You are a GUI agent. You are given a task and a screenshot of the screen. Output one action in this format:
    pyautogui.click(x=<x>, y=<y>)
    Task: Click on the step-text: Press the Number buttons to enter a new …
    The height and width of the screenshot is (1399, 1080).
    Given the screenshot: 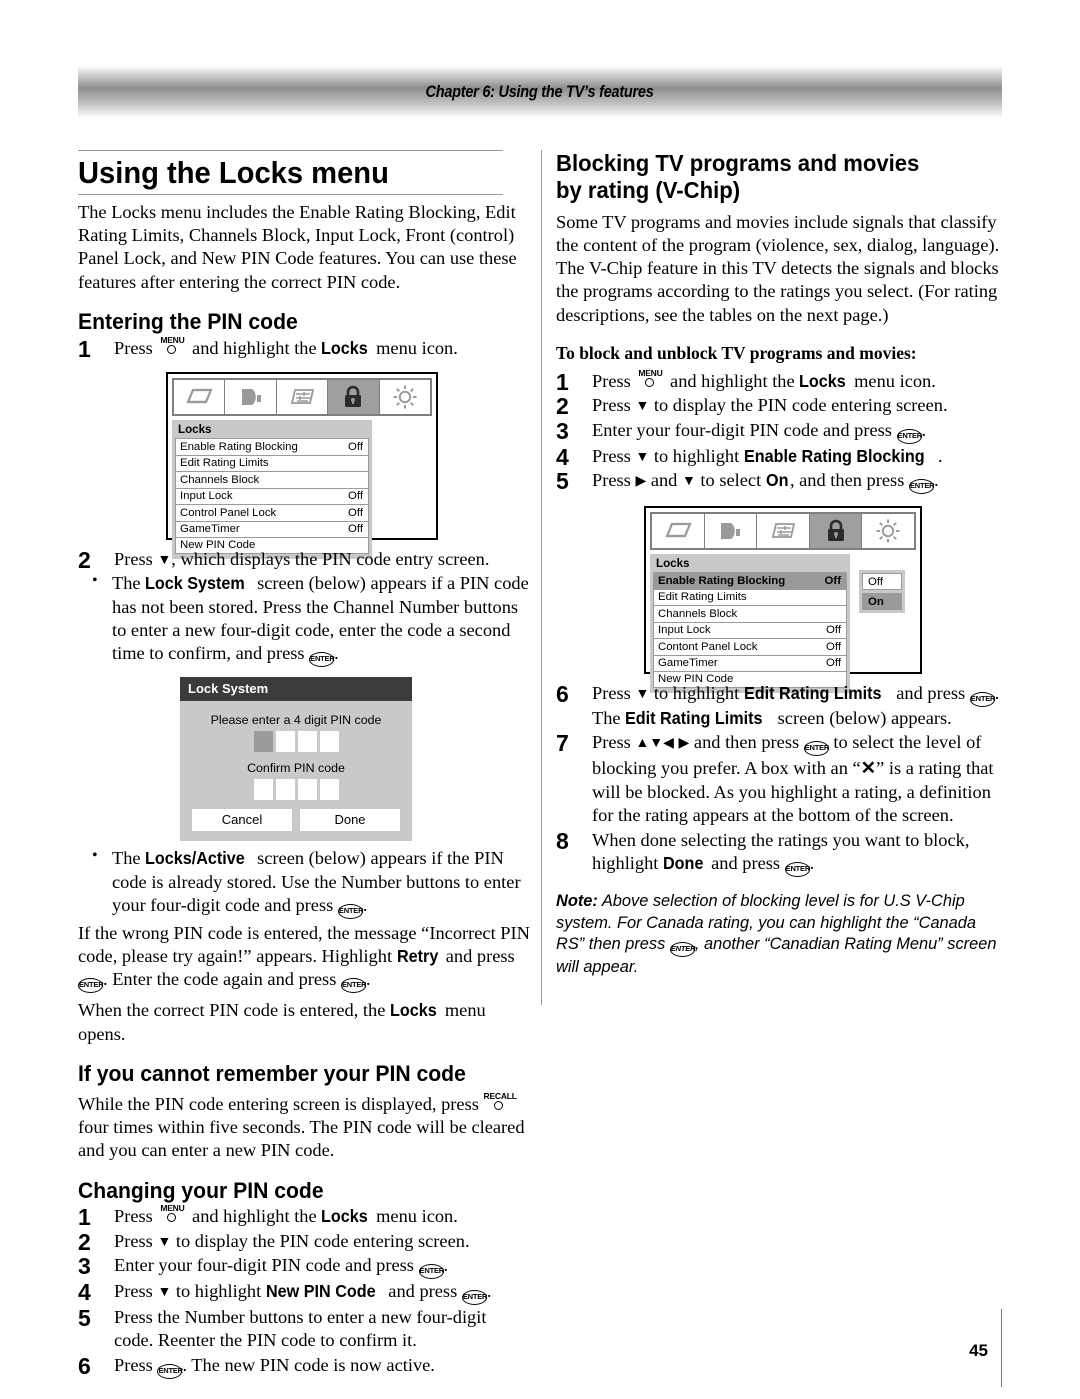 What is the action you would take?
    pyautogui.click(x=300, y=1329)
    